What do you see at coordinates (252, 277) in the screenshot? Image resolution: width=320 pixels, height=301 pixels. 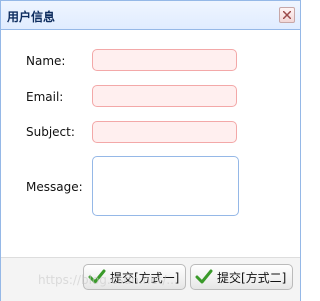 I see `submit-method2-label: 提交[方式二]` at bounding box center [252, 277].